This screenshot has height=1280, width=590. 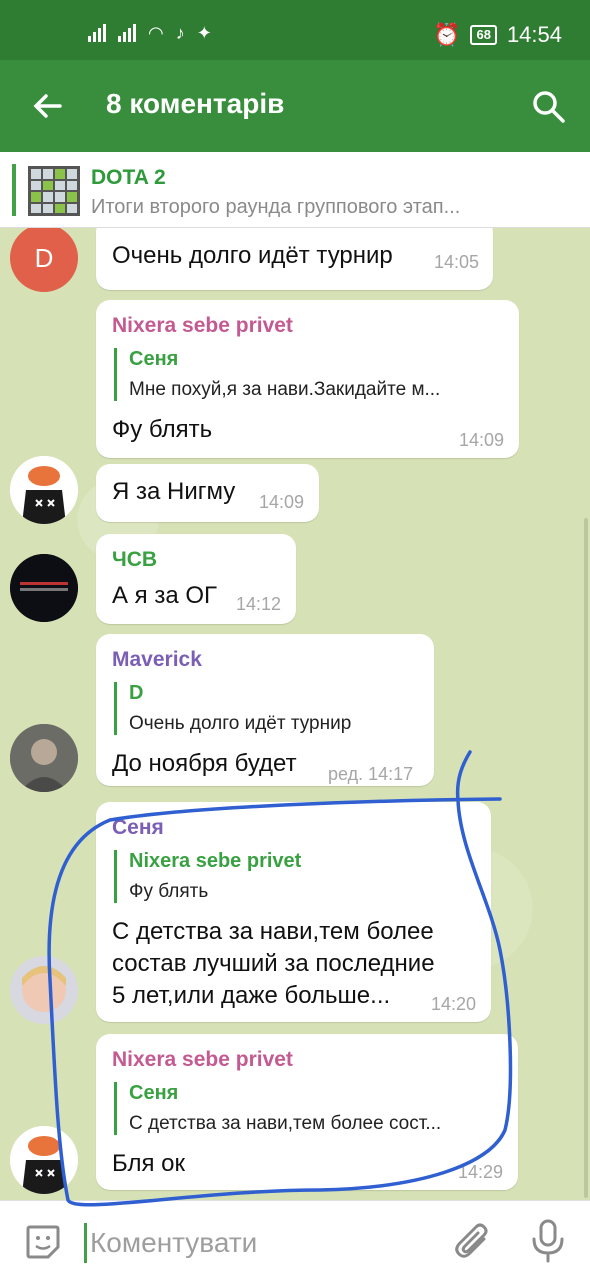 I want to click on message-text: До ноября будет, so click(x=204, y=763).